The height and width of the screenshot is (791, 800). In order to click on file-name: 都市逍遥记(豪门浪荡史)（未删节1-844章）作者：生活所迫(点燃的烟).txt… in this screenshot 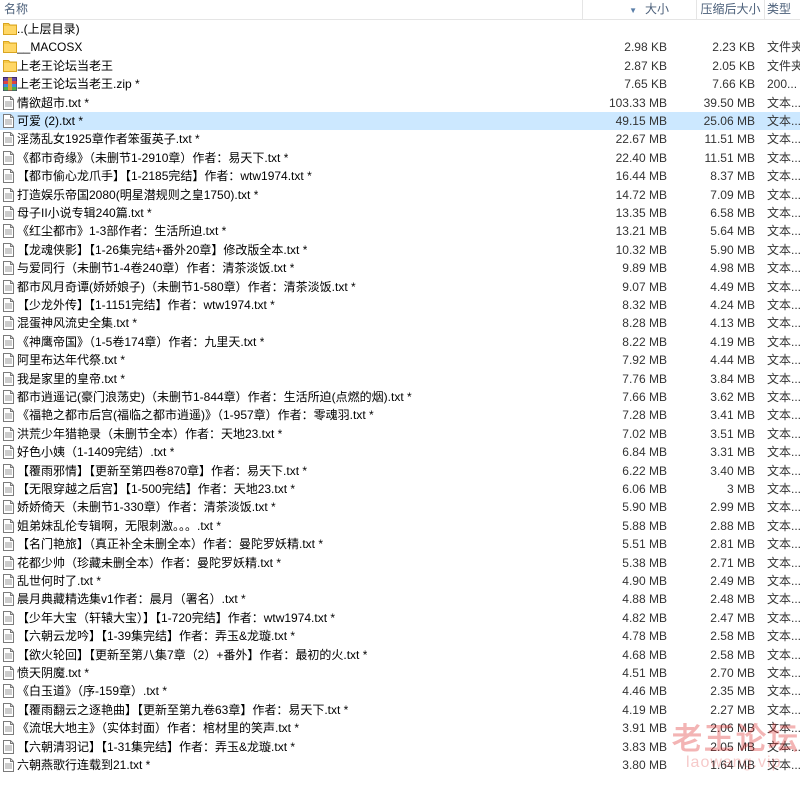, I will do `click(214, 397)`.